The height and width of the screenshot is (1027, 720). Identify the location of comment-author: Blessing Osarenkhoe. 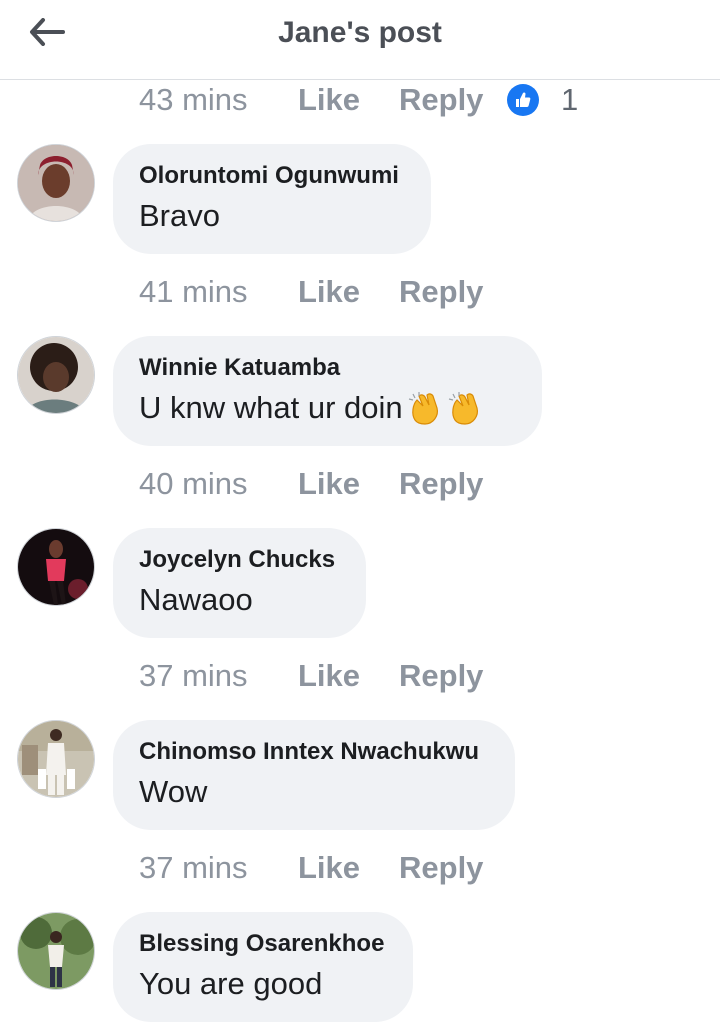
(263, 944).